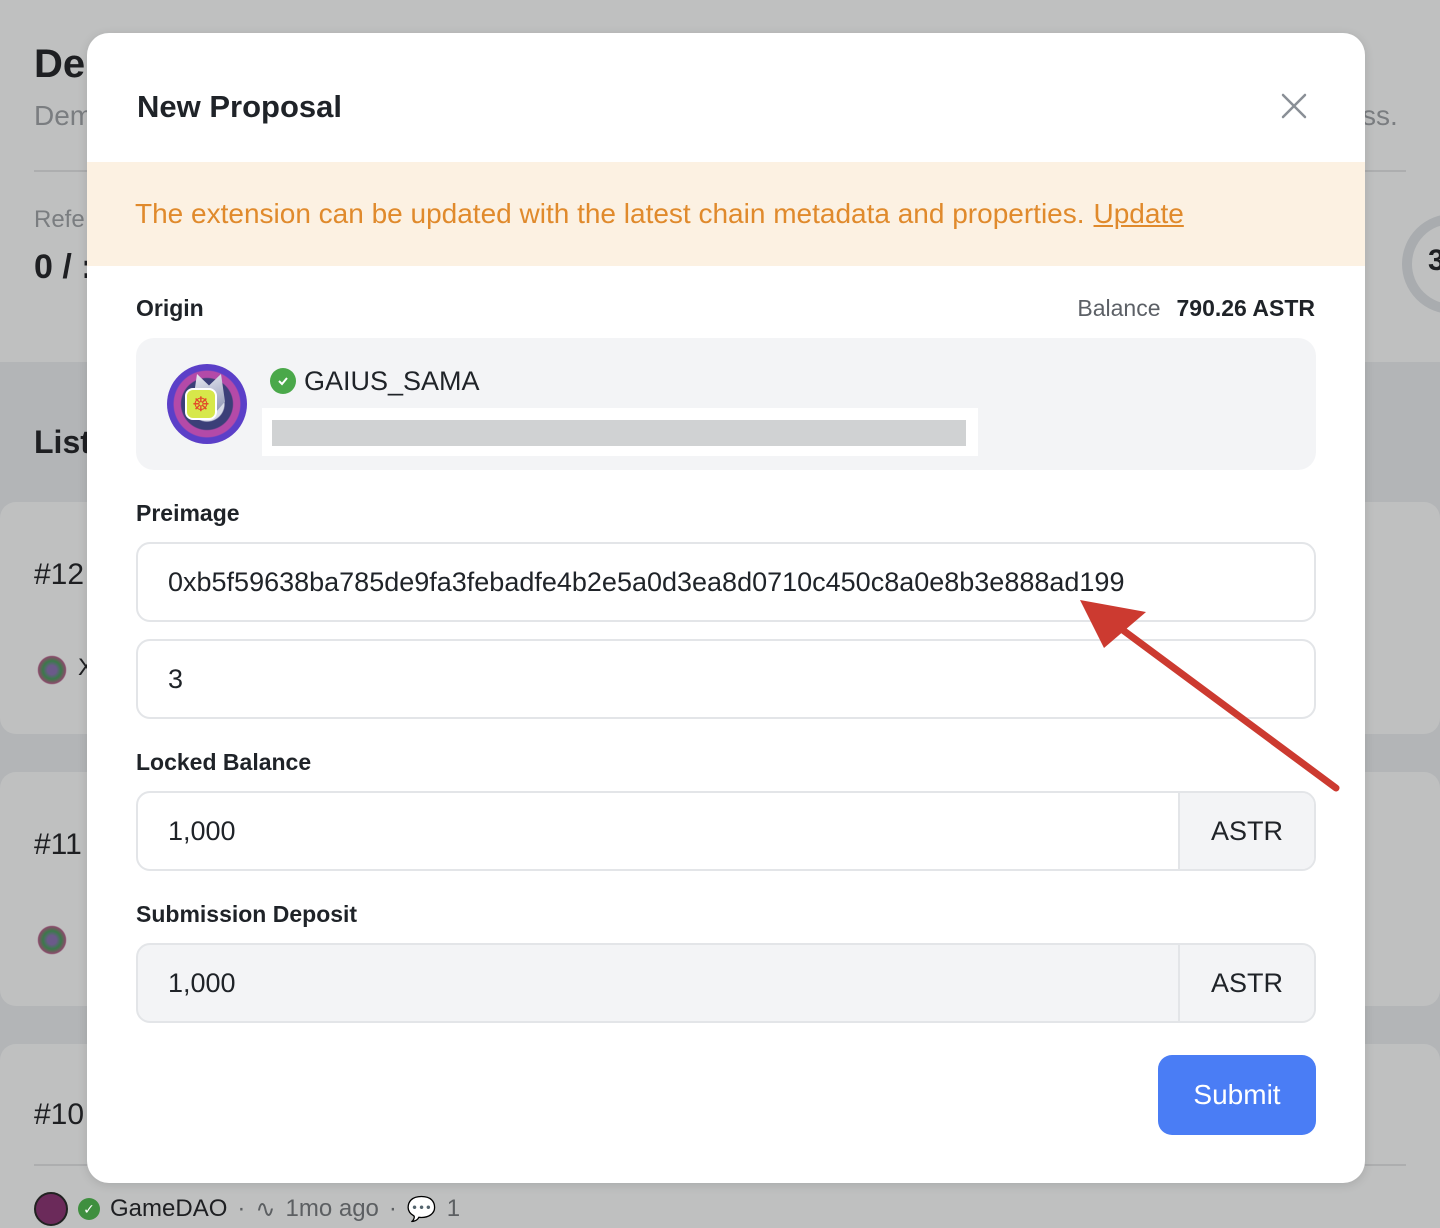  Describe the element at coordinates (202, 830) in the screenshot. I see `locked-balance-value: 1,000` at that location.